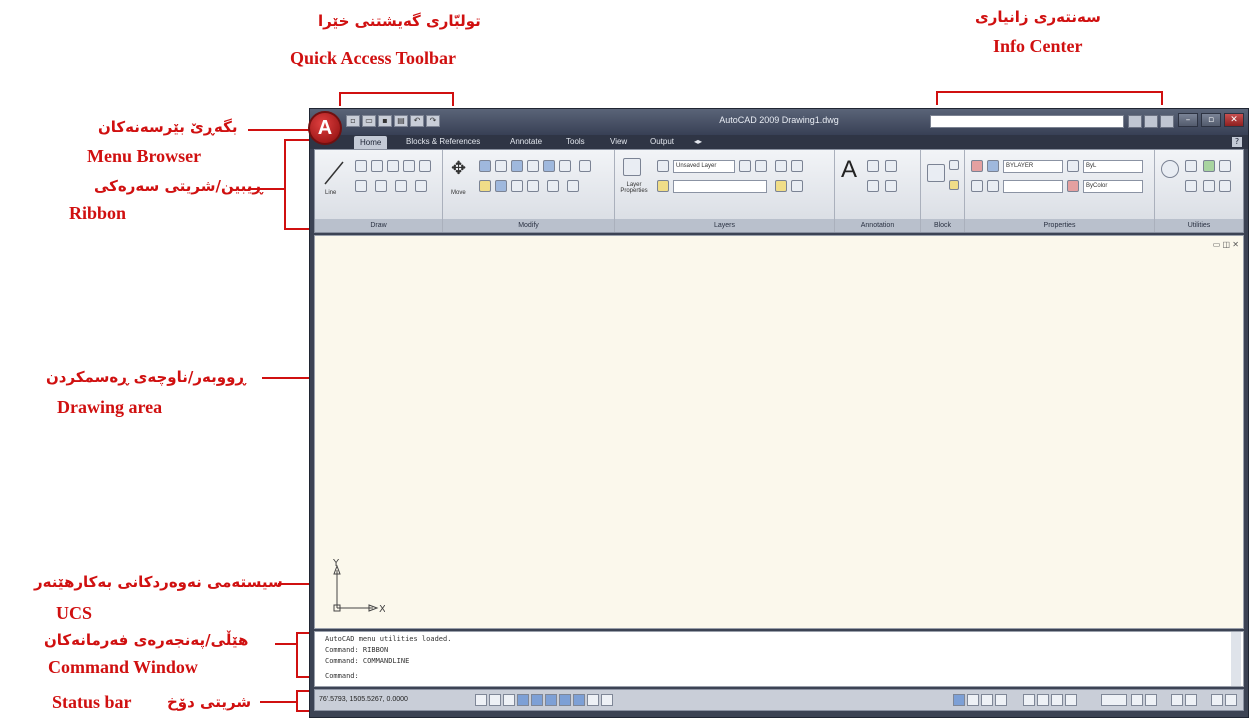  I want to click on lineweight-icon, so click(1073, 166).